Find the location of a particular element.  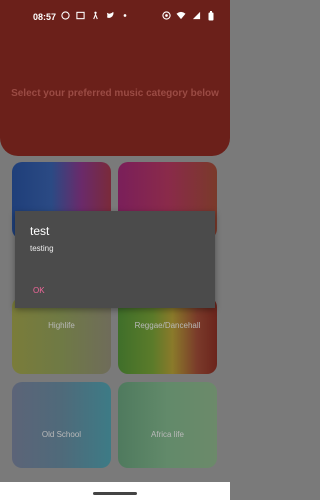

home-gesture-handle is located at coordinates (115, 493).